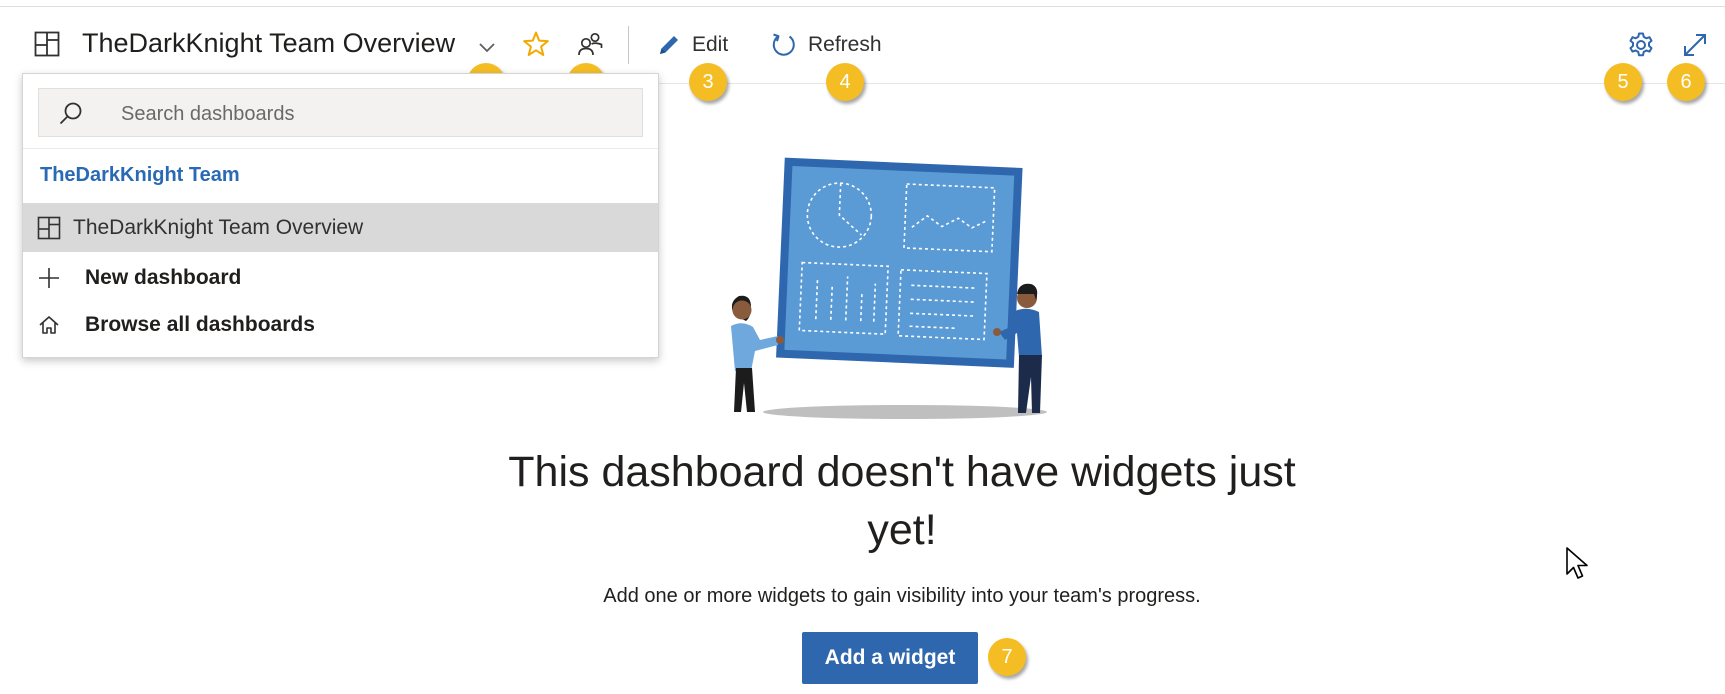  What do you see at coordinates (845, 82) in the screenshot?
I see `callout-badge: 4` at bounding box center [845, 82].